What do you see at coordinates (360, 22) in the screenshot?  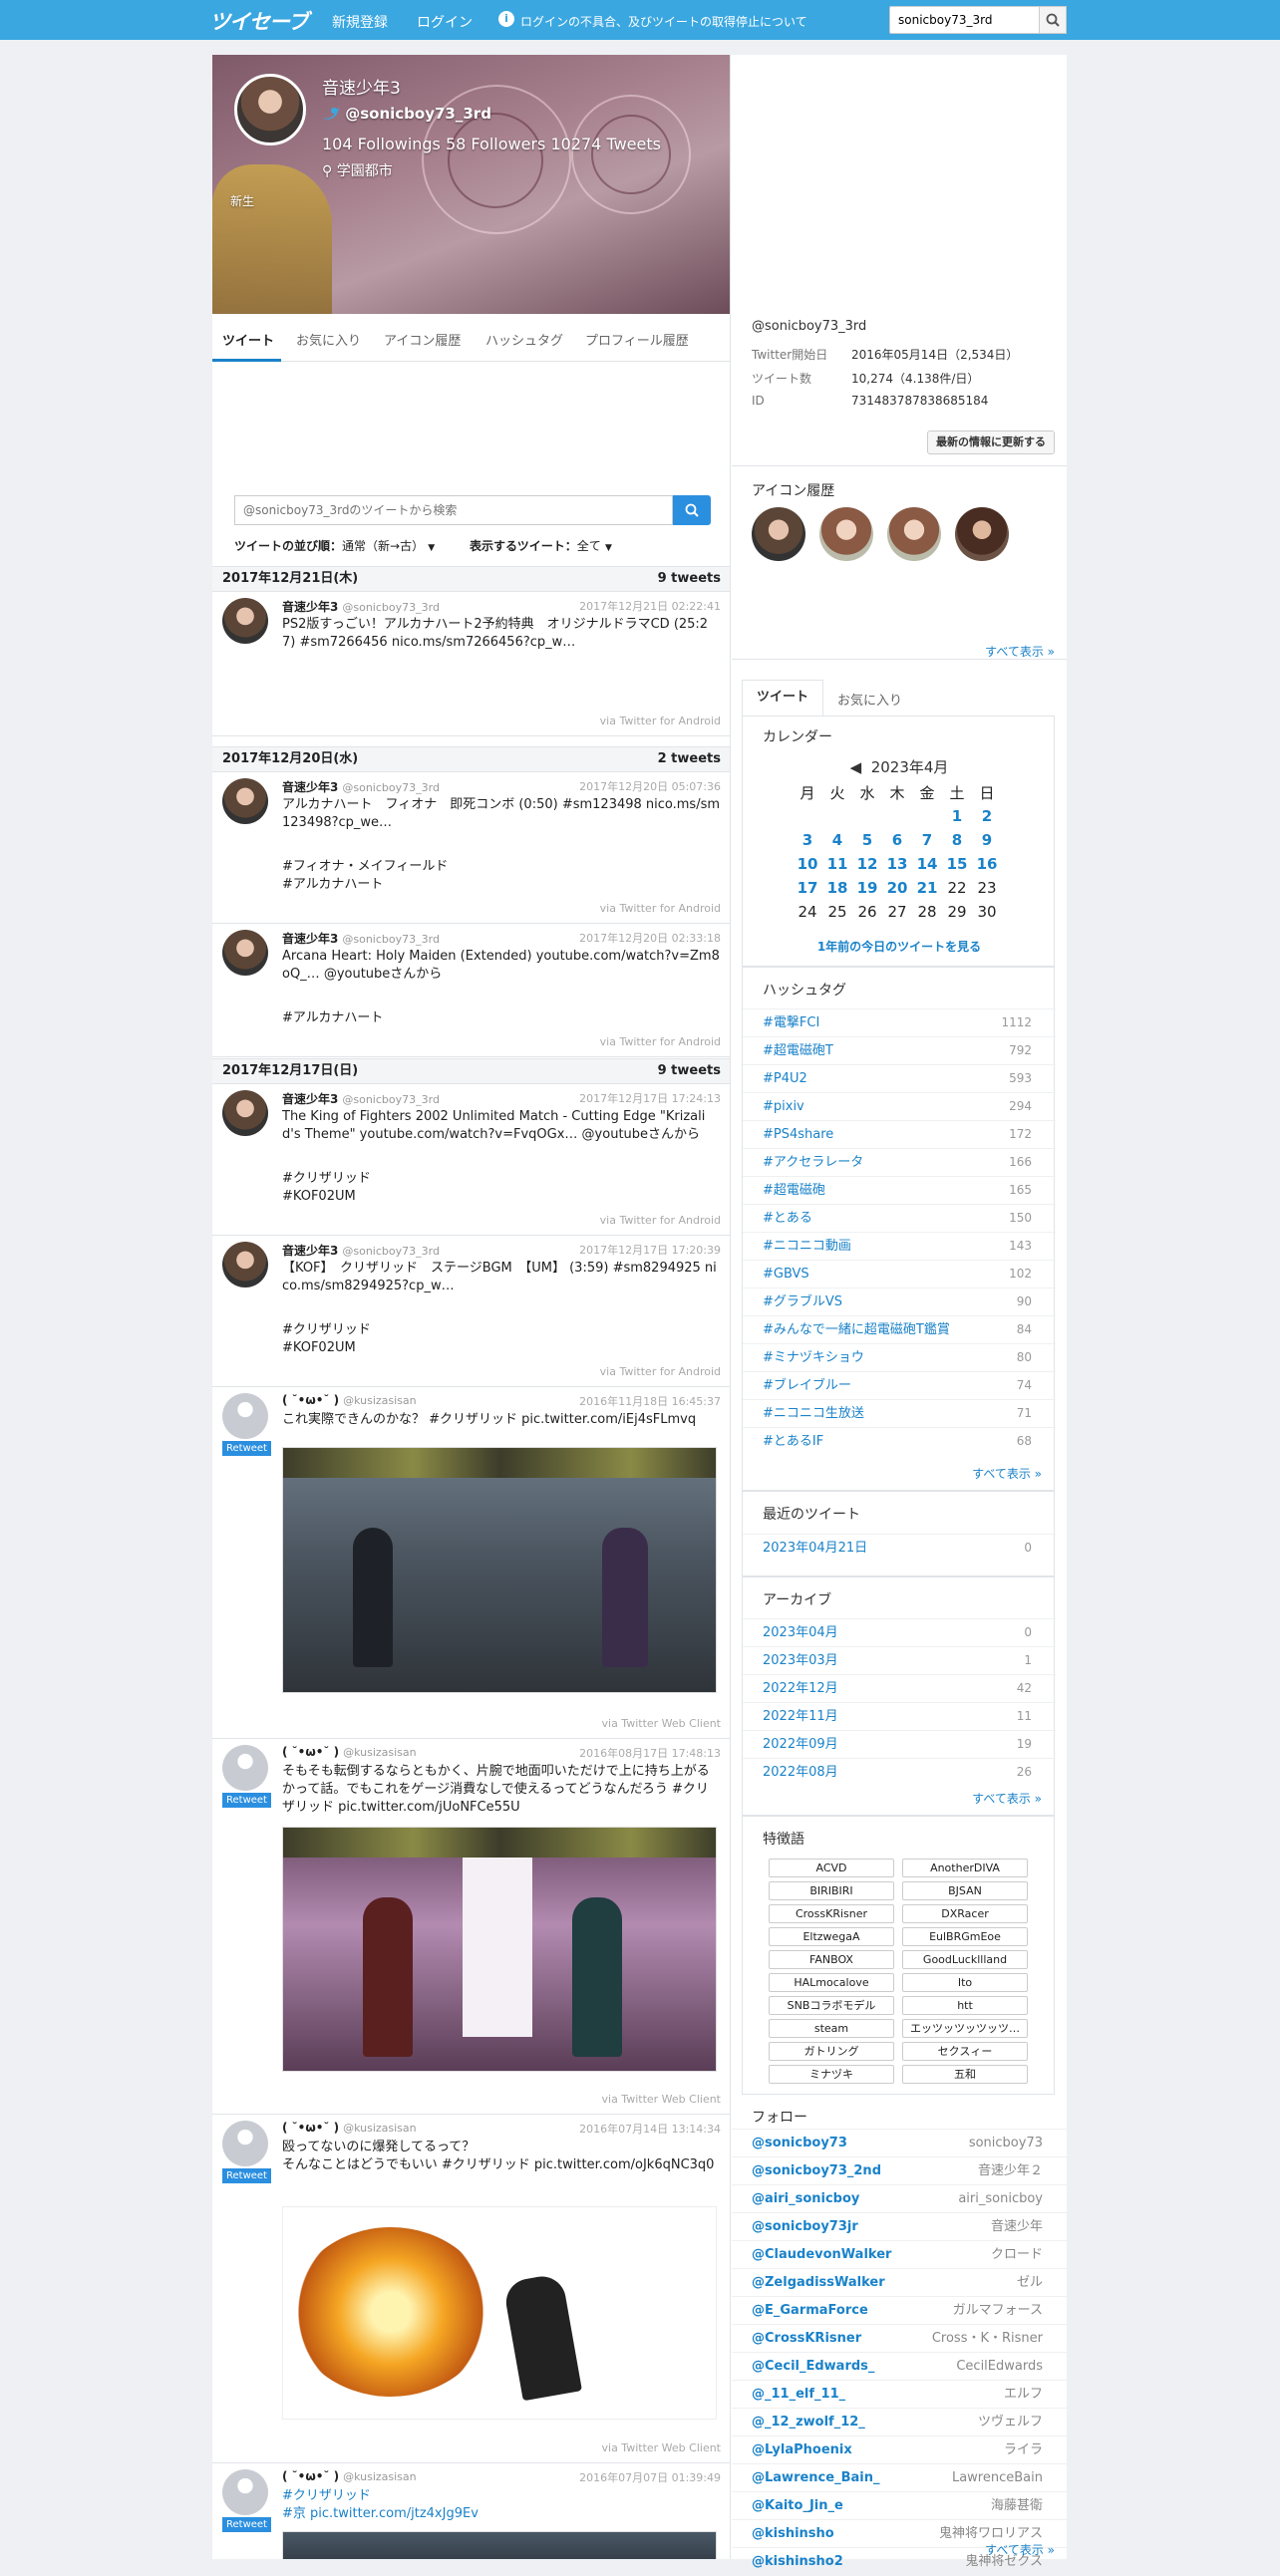 I see `register-link: 新規登録` at bounding box center [360, 22].